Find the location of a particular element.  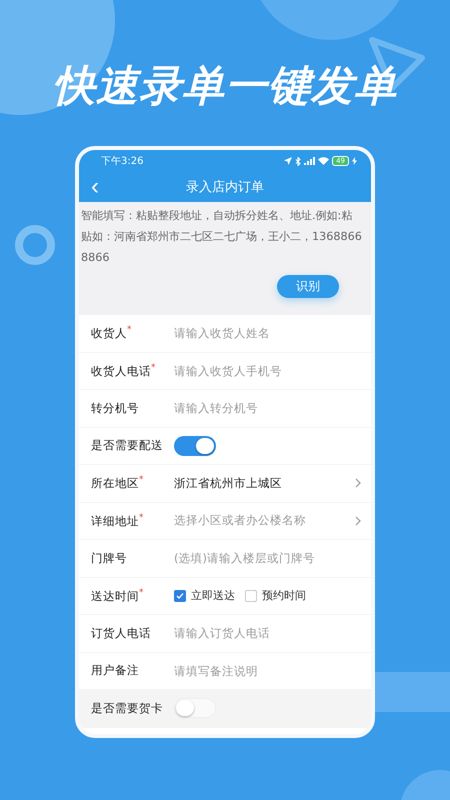

field-label: 订货人电话 is located at coordinates (121, 633).